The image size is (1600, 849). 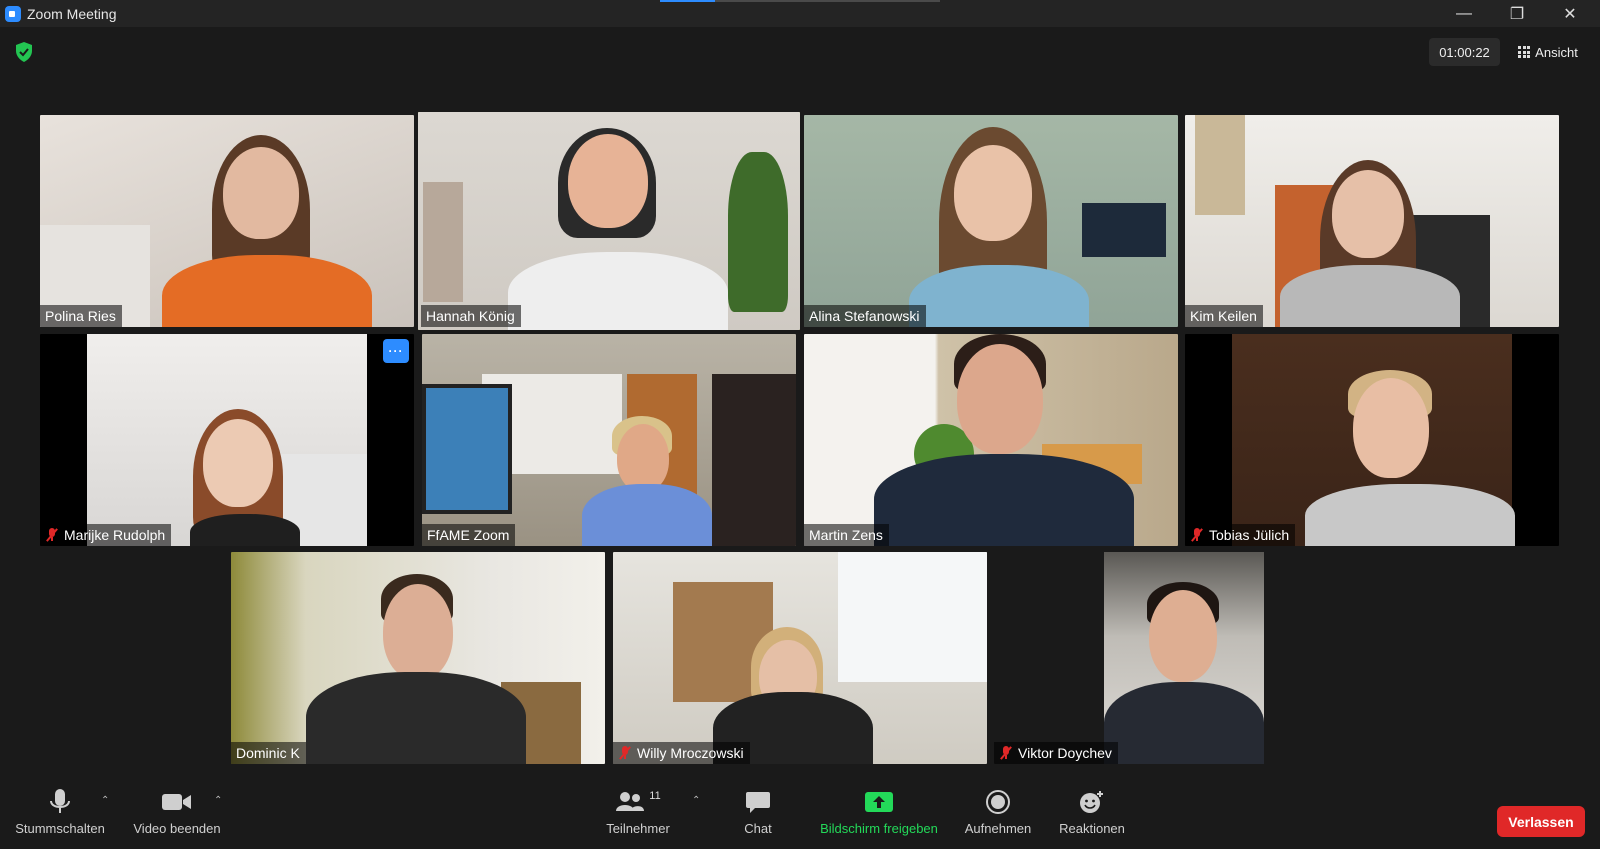 What do you see at coordinates (1570, 13) in the screenshot?
I see `close-icon: ✕` at bounding box center [1570, 13].